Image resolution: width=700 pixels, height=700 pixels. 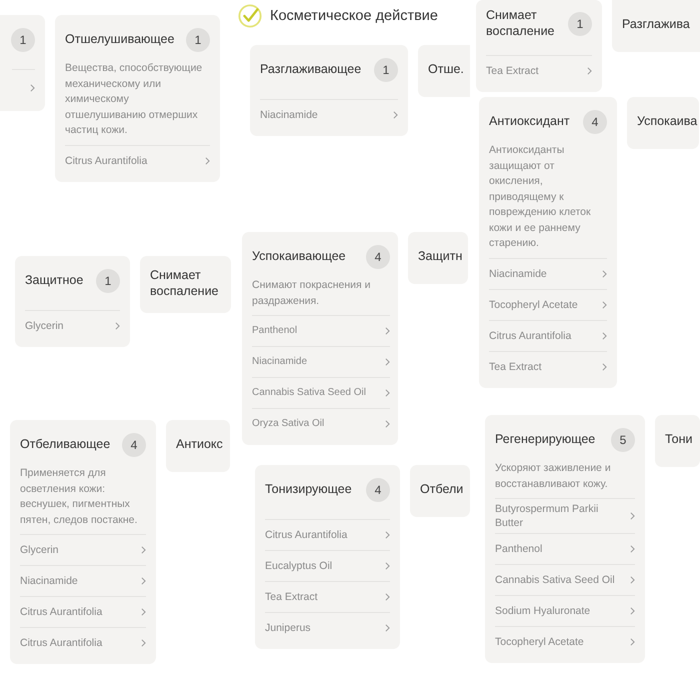 I want to click on card-description: Ускоряют заживление и восстанавливают кожу., so click(x=553, y=476).